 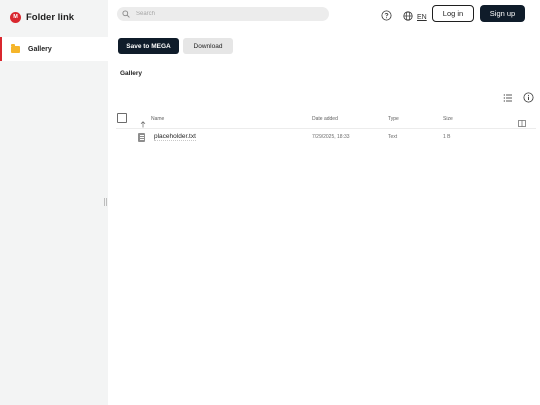 I want to click on column-header-name: Name, so click(x=157, y=119).